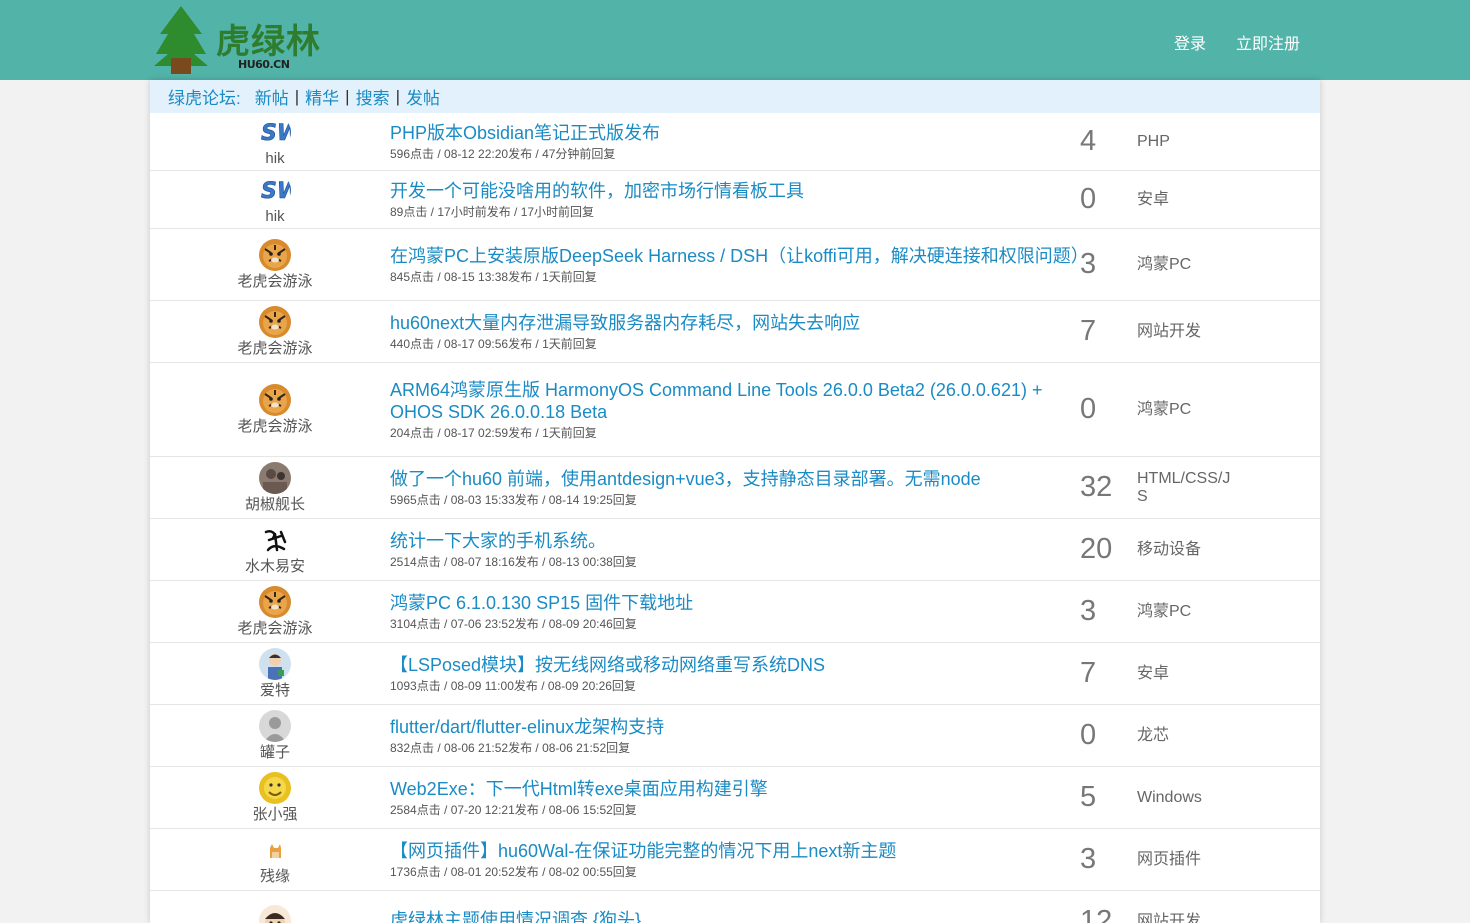  I want to click on site-header: 虎绿林 HU60.CN 登录 立即注册, so click(735, 40).